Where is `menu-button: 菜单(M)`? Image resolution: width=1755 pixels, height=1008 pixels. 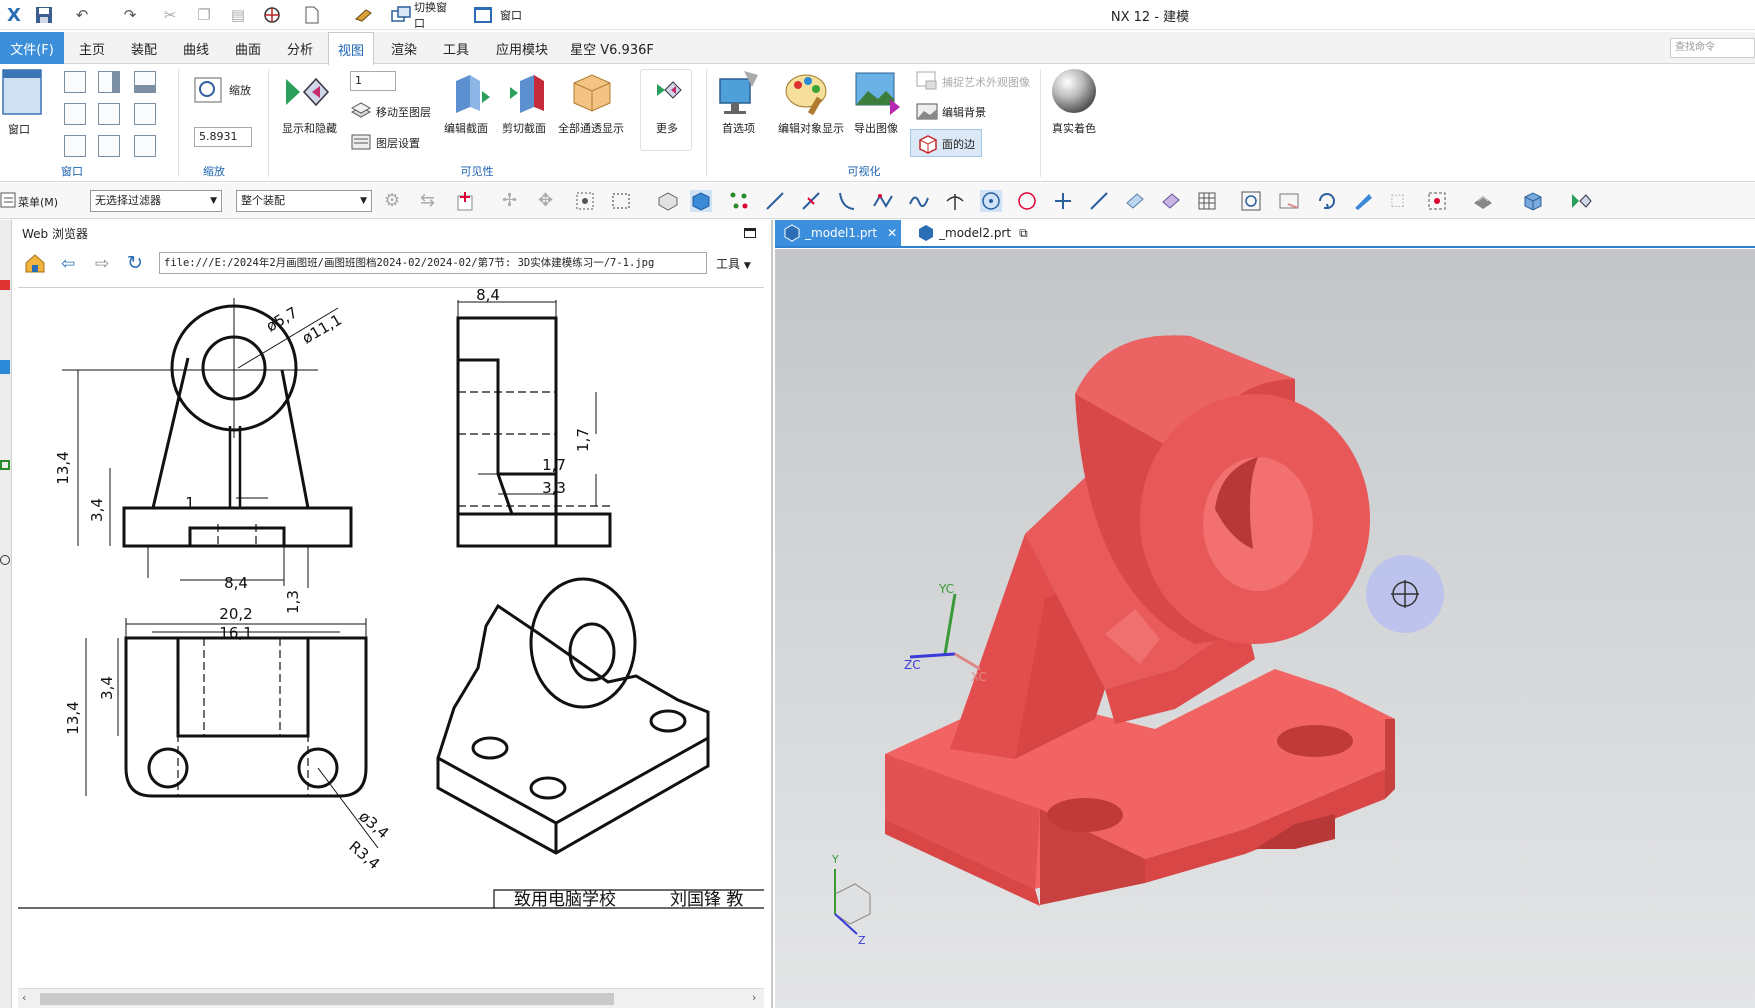
menu-button: 菜单(M) is located at coordinates (38, 202).